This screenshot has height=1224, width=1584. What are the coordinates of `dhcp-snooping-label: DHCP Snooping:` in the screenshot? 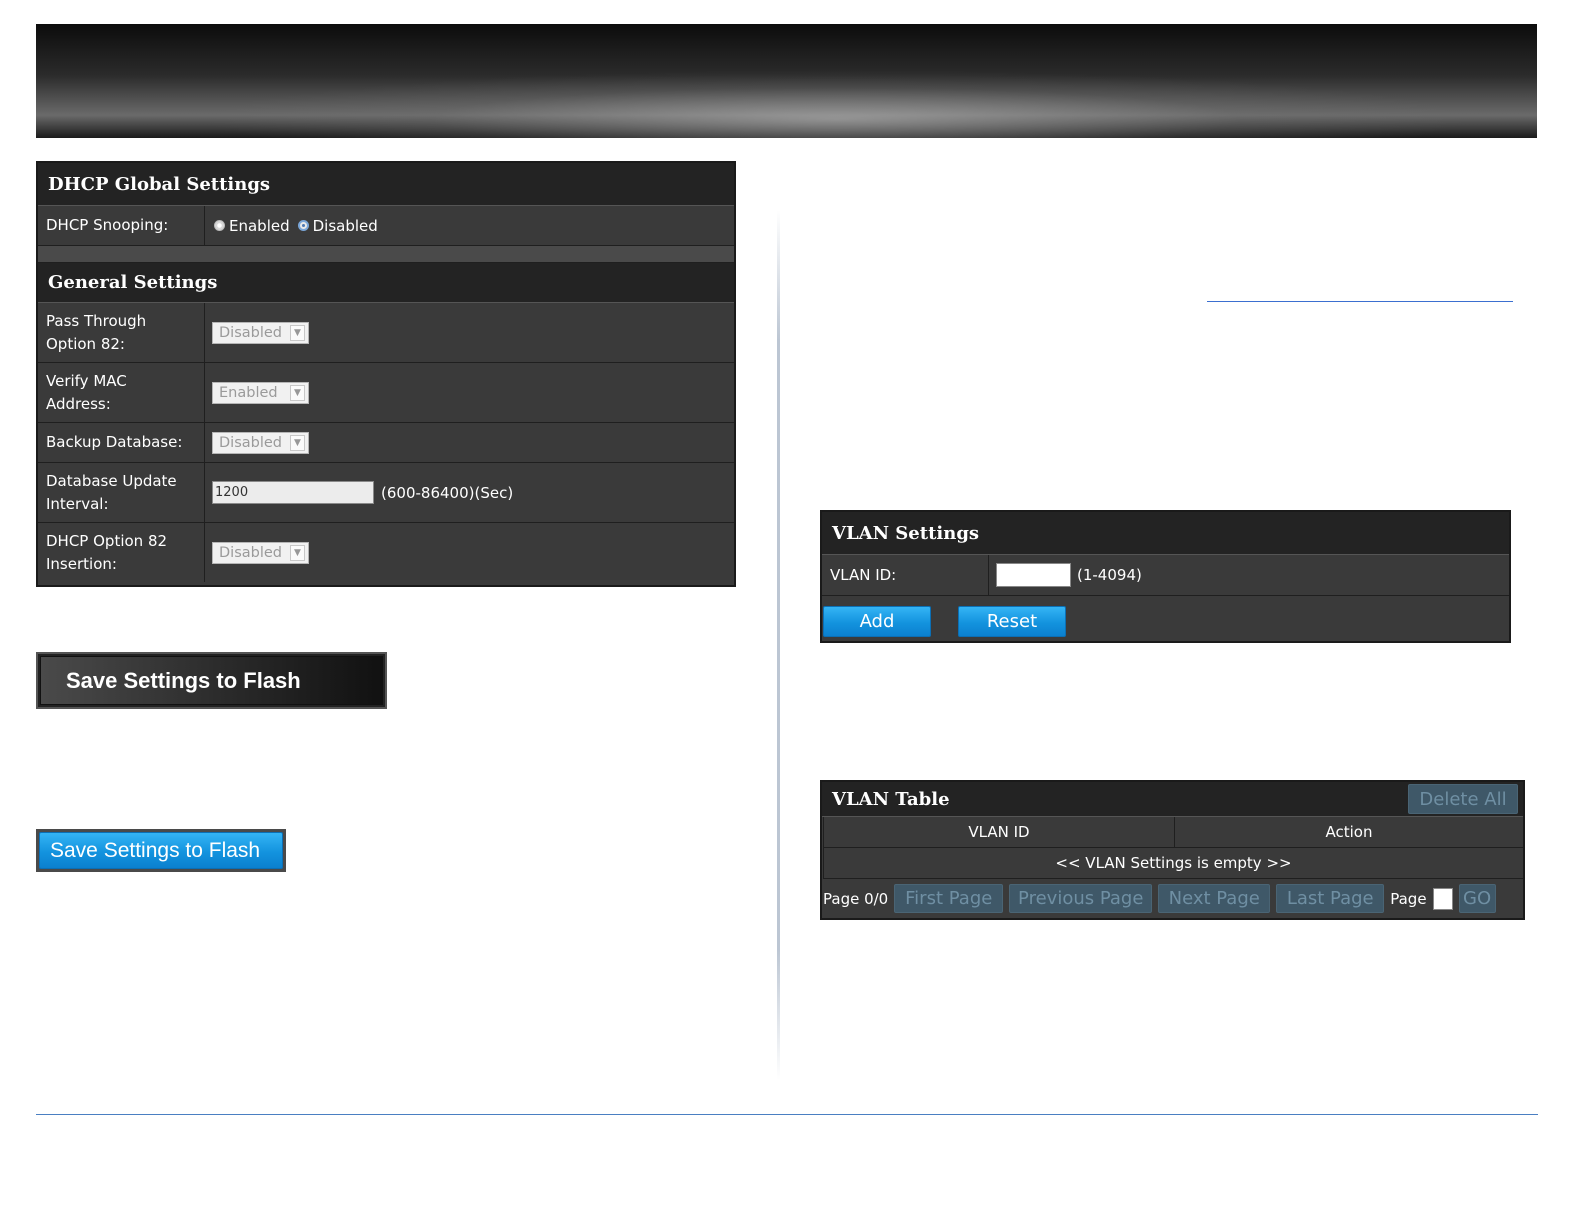 It's located at (121, 225).